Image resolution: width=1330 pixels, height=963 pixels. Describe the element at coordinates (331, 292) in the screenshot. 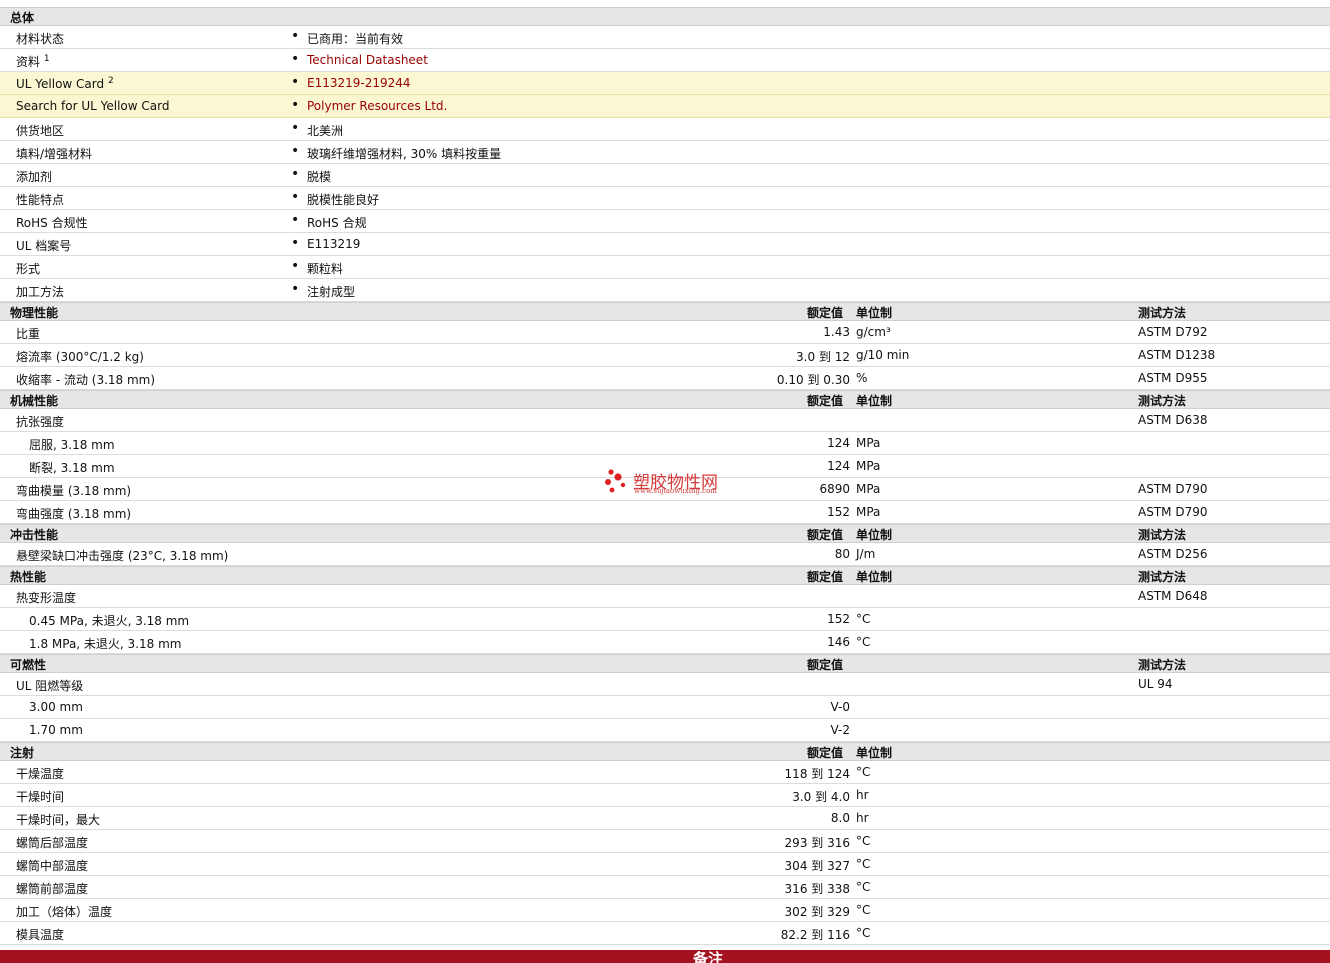

I see `row-value: 注射成型` at that location.